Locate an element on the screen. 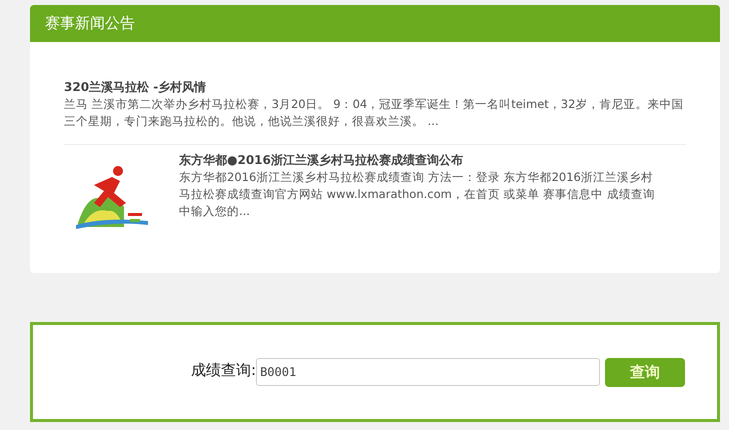  query-input: B0001 is located at coordinates (428, 372).